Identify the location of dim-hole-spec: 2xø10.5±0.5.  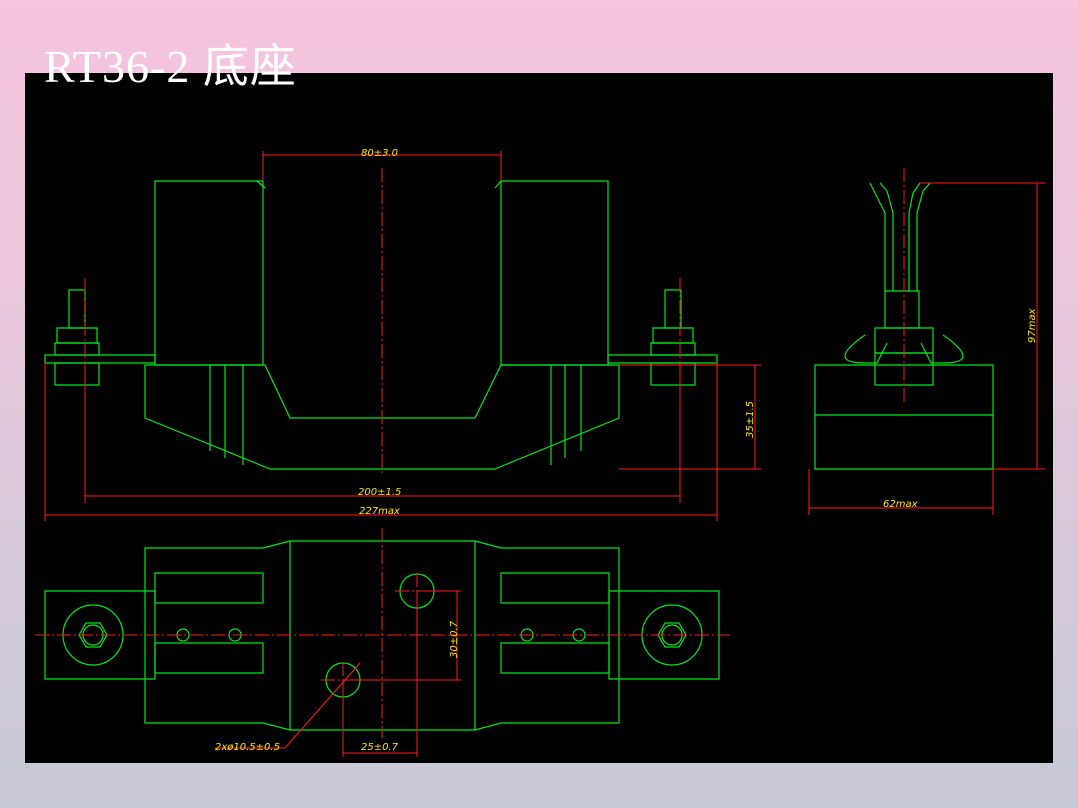
(247, 747).